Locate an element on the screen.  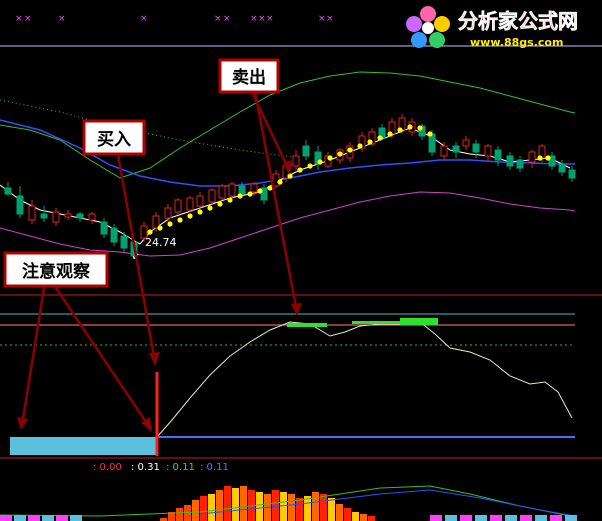
logo-url: www.88gs.com is located at coordinates (516, 42).